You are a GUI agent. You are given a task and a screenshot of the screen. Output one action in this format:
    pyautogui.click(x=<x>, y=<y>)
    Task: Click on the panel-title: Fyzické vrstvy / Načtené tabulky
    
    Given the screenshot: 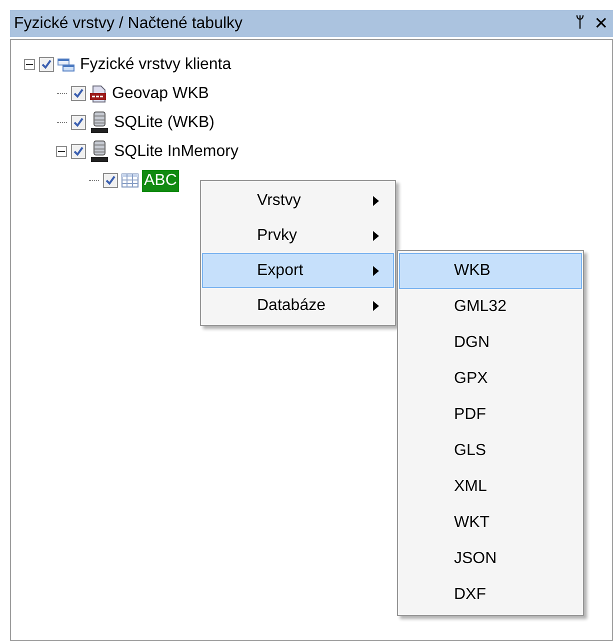 What is the action you would take?
    pyautogui.click(x=129, y=24)
    